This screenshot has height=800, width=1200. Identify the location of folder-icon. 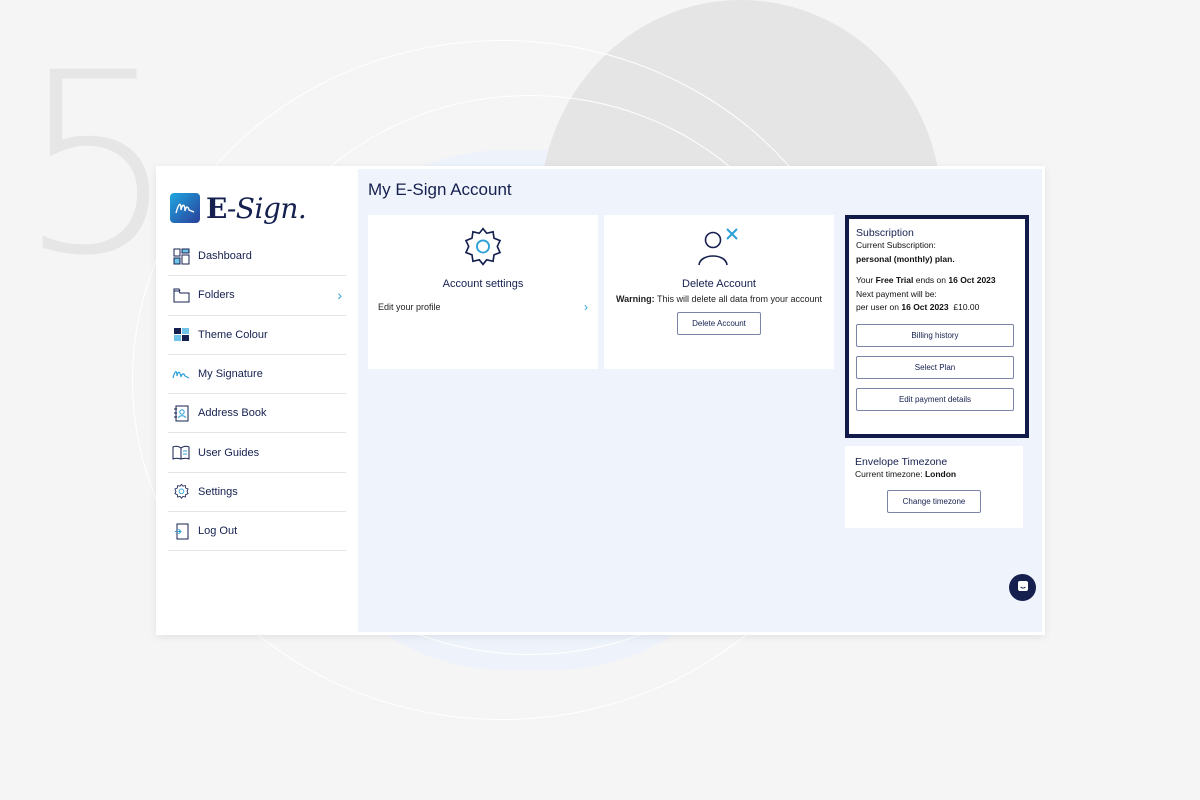
(181, 295).